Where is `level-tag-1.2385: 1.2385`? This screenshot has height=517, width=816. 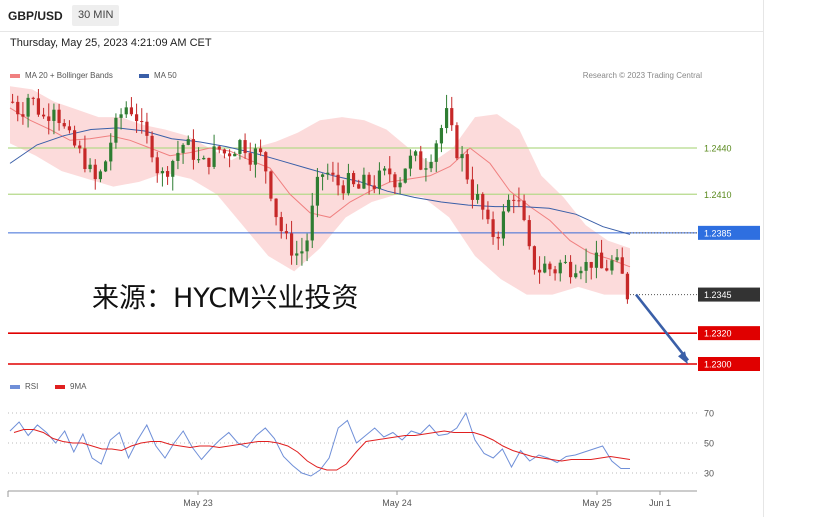
level-tag-1.2385: 1.2385 is located at coordinates (718, 233).